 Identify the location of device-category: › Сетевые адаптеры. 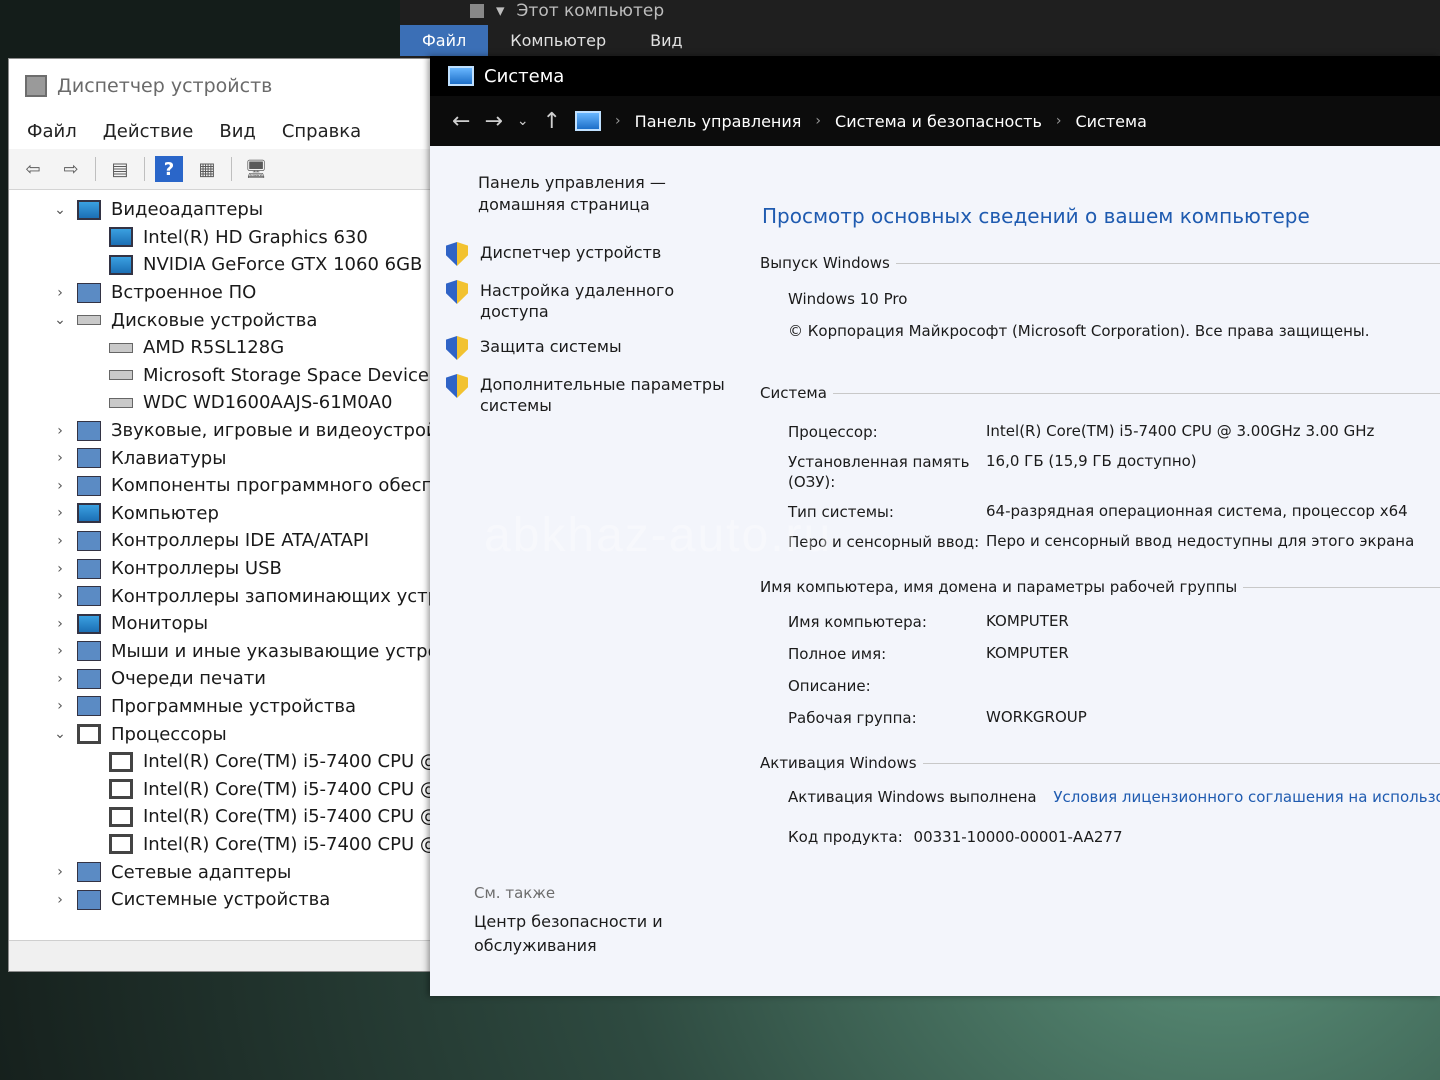
(229, 872).